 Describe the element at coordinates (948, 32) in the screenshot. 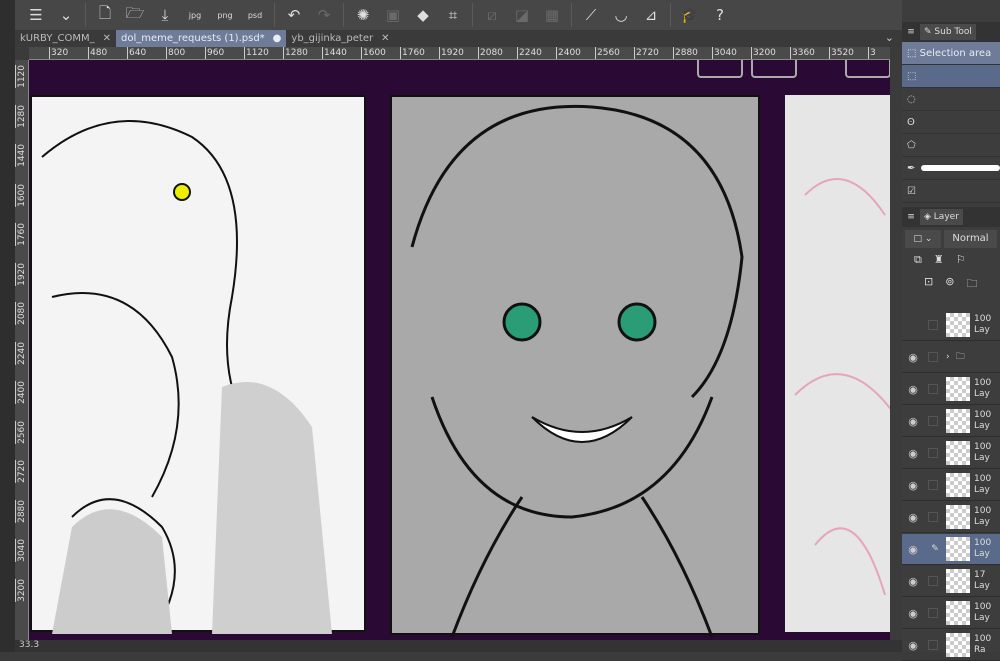

I see `tab-sub-tool: ✎ Sub Tool` at that location.